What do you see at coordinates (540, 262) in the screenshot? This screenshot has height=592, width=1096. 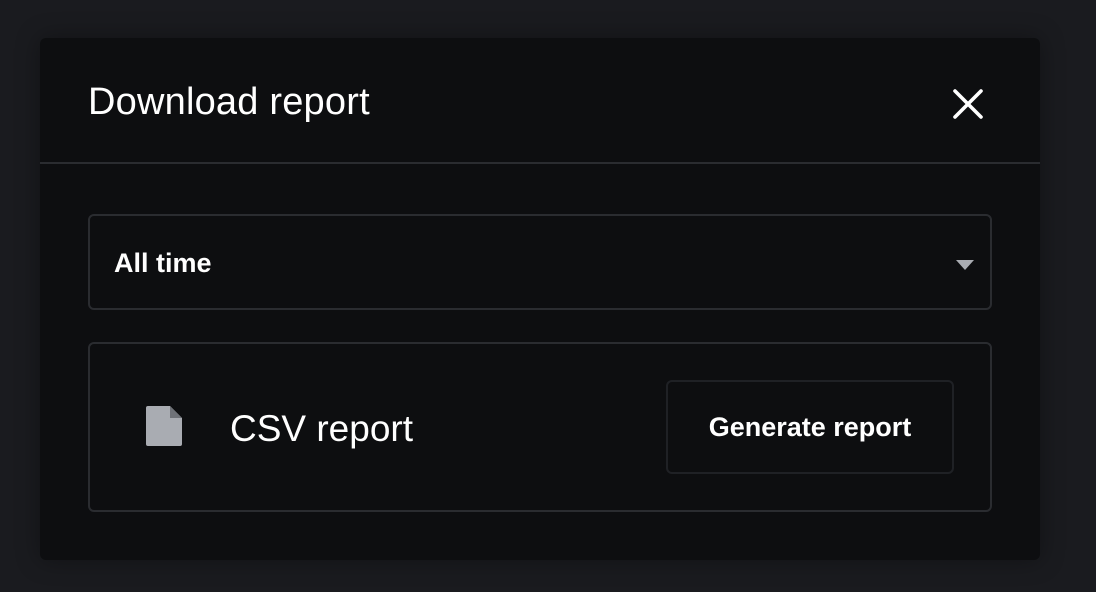 I see `period-select: All time` at bounding box center [540, 262].